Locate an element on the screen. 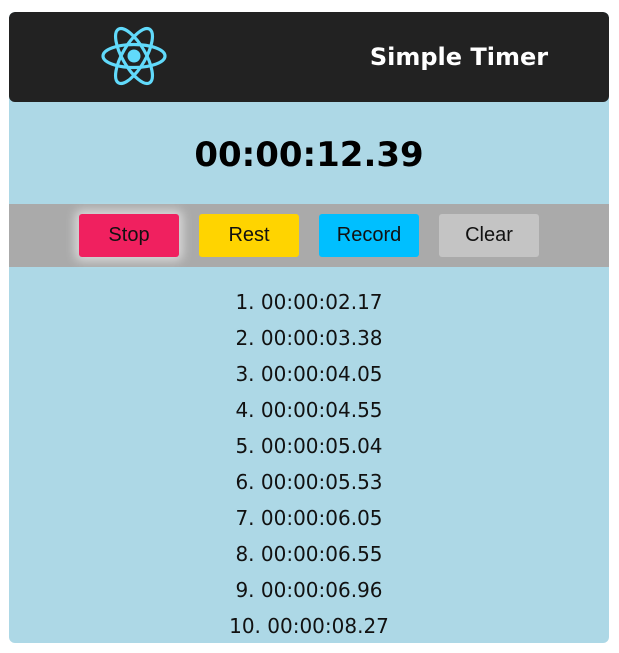 The width and height of the screenshot is (619, 653). control-bar: Stop Rest Record Clear is located at coordinates (309, 235).